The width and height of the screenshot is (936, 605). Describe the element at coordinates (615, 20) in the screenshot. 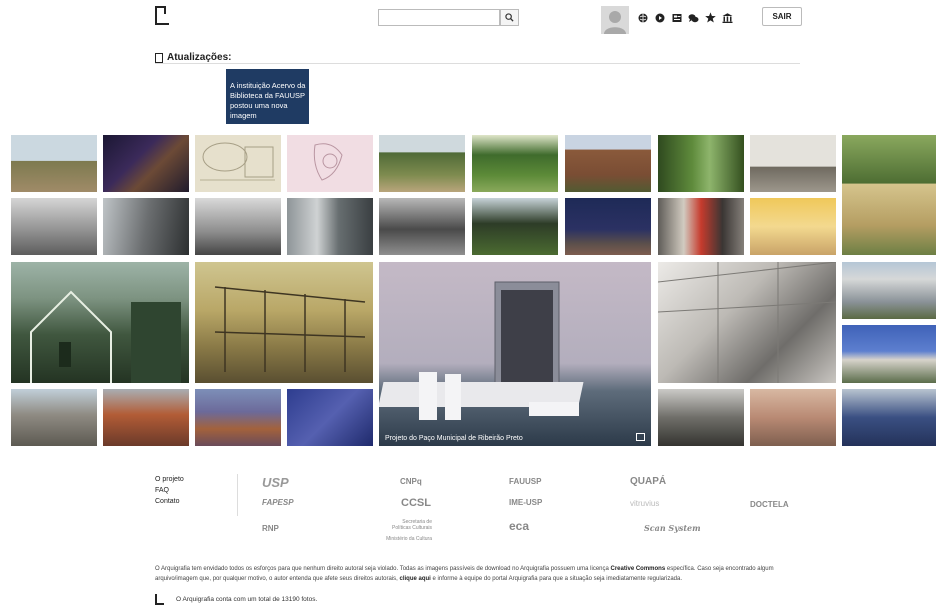

I see `user-avatar` at that location.